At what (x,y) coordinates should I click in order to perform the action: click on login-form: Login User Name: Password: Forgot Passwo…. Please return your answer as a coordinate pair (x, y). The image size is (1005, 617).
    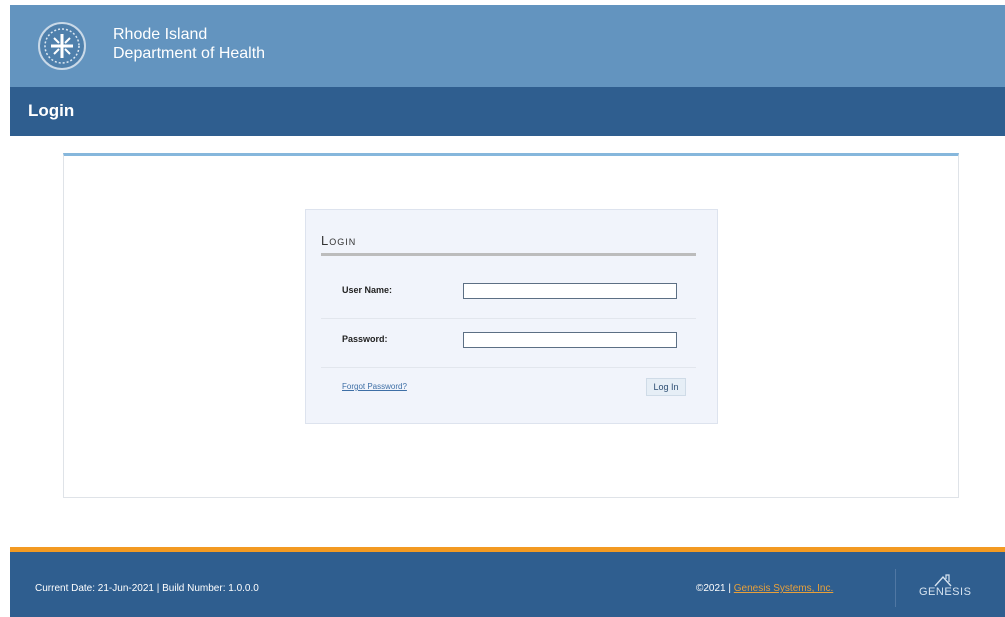
    Looking at the image, I should click on (511, 316).